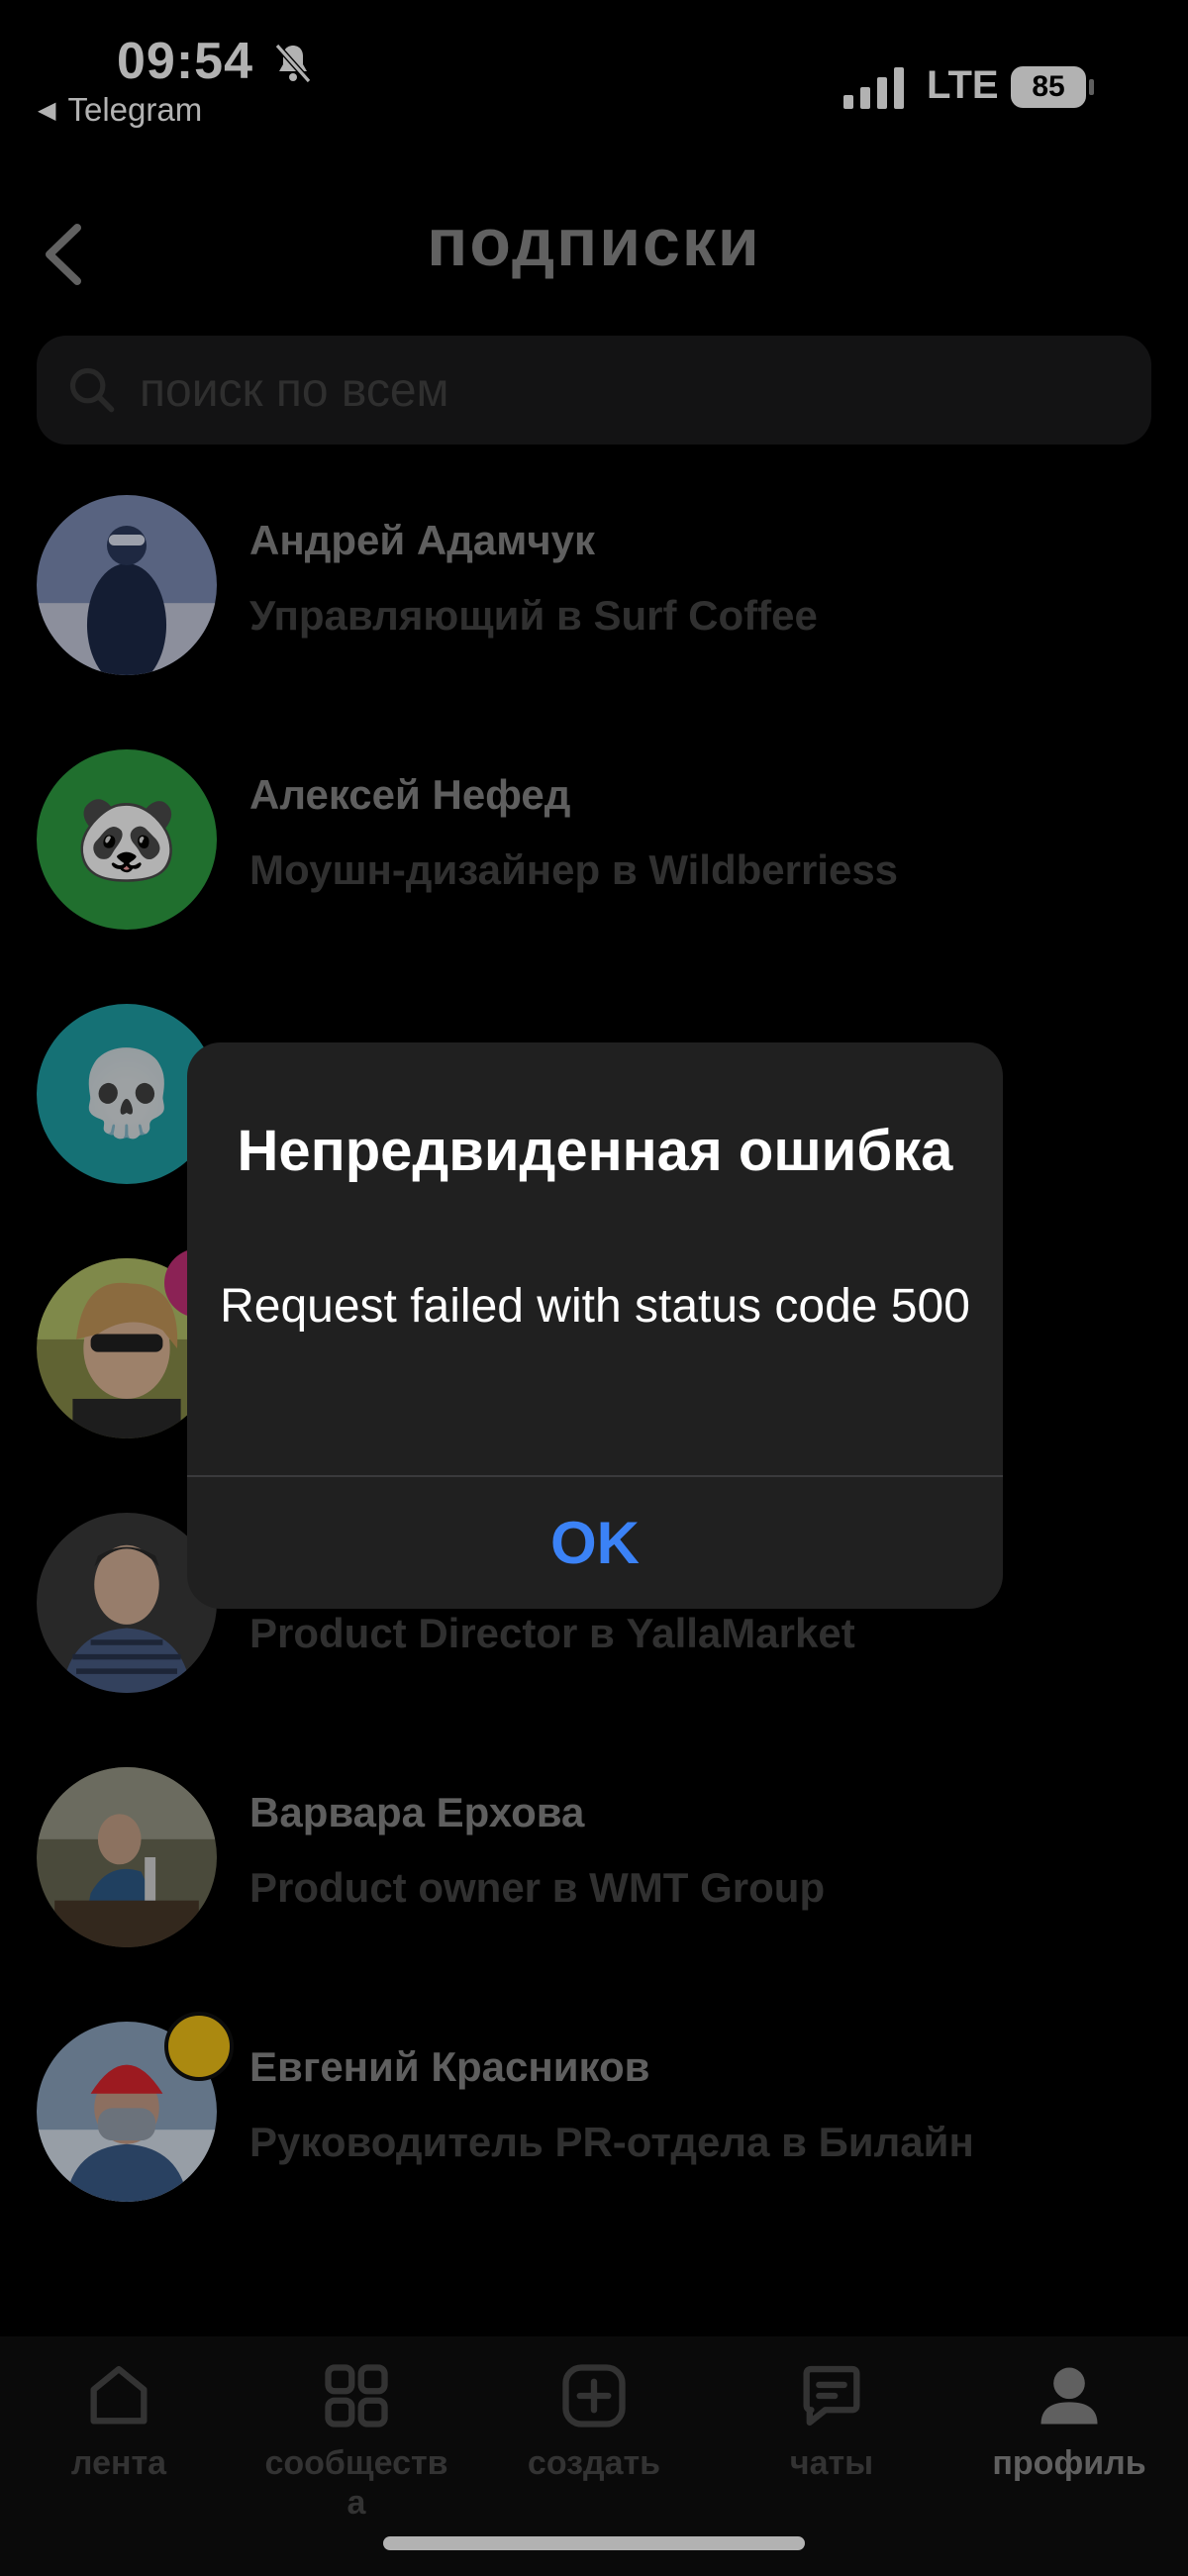 The image size is (1188, 2576). What do you see at coordinates (595, 1543) in the screenshot?
I see `ok-button: OK` at bounding box center [595, 1543].